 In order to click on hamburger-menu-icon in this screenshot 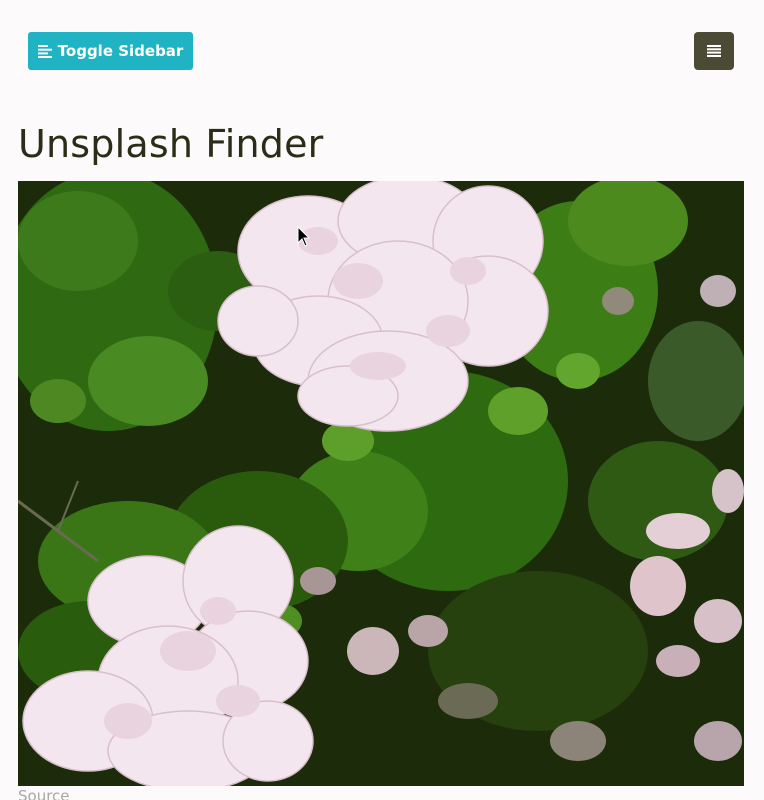, I will do `click(714, 51)`.